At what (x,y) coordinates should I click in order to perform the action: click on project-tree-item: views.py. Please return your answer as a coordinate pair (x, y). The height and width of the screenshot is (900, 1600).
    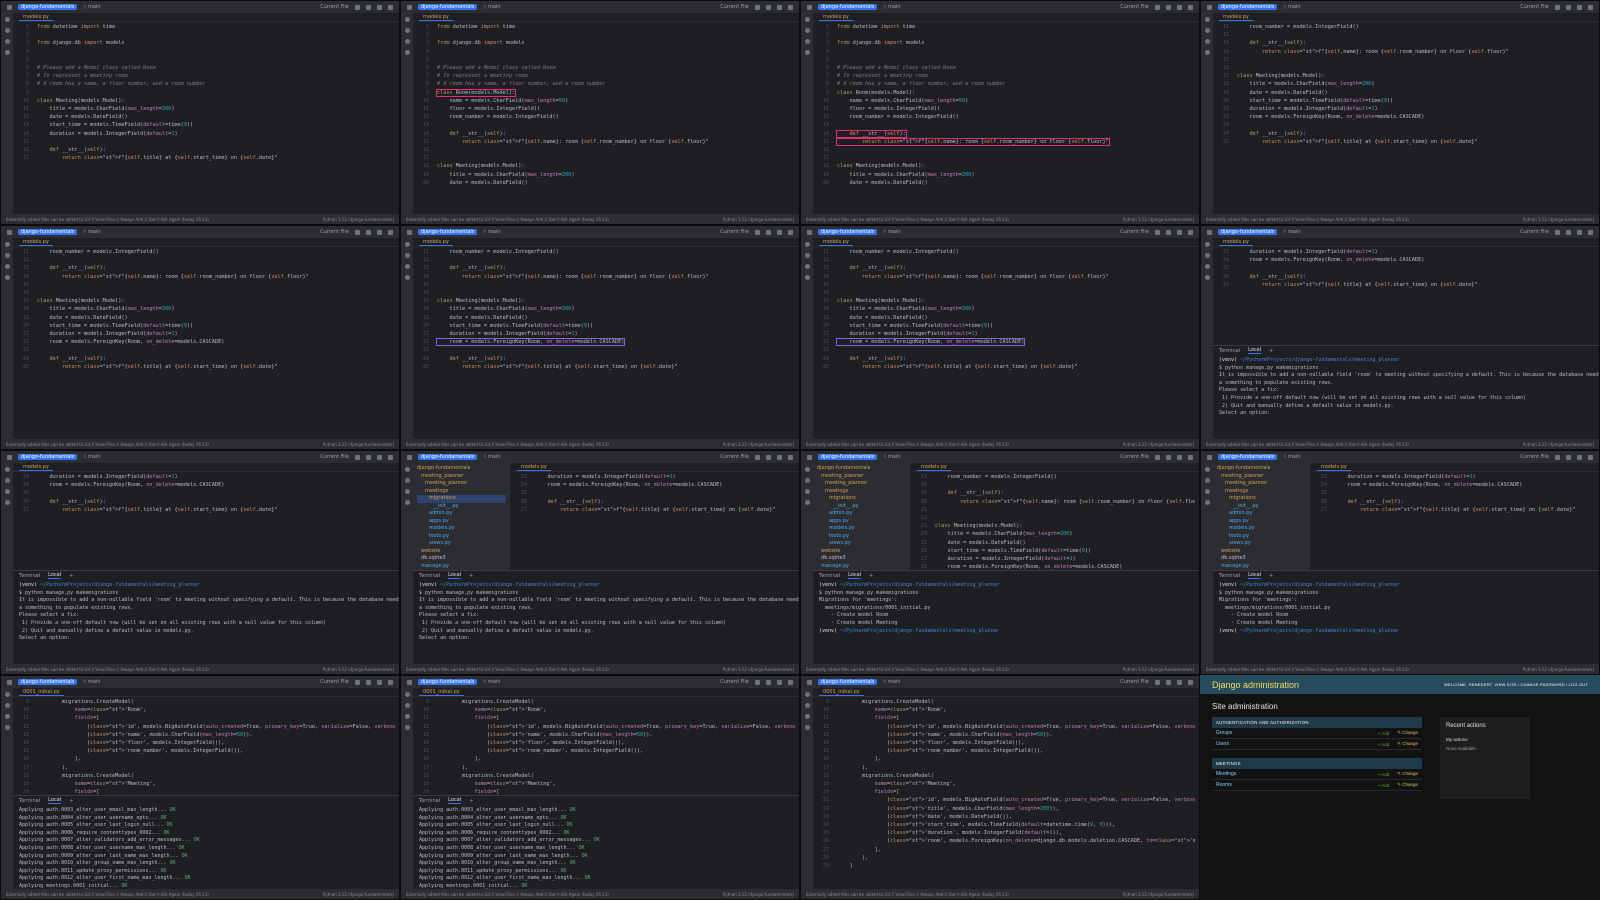
    Looking at the image, I should click on (1261, 544).